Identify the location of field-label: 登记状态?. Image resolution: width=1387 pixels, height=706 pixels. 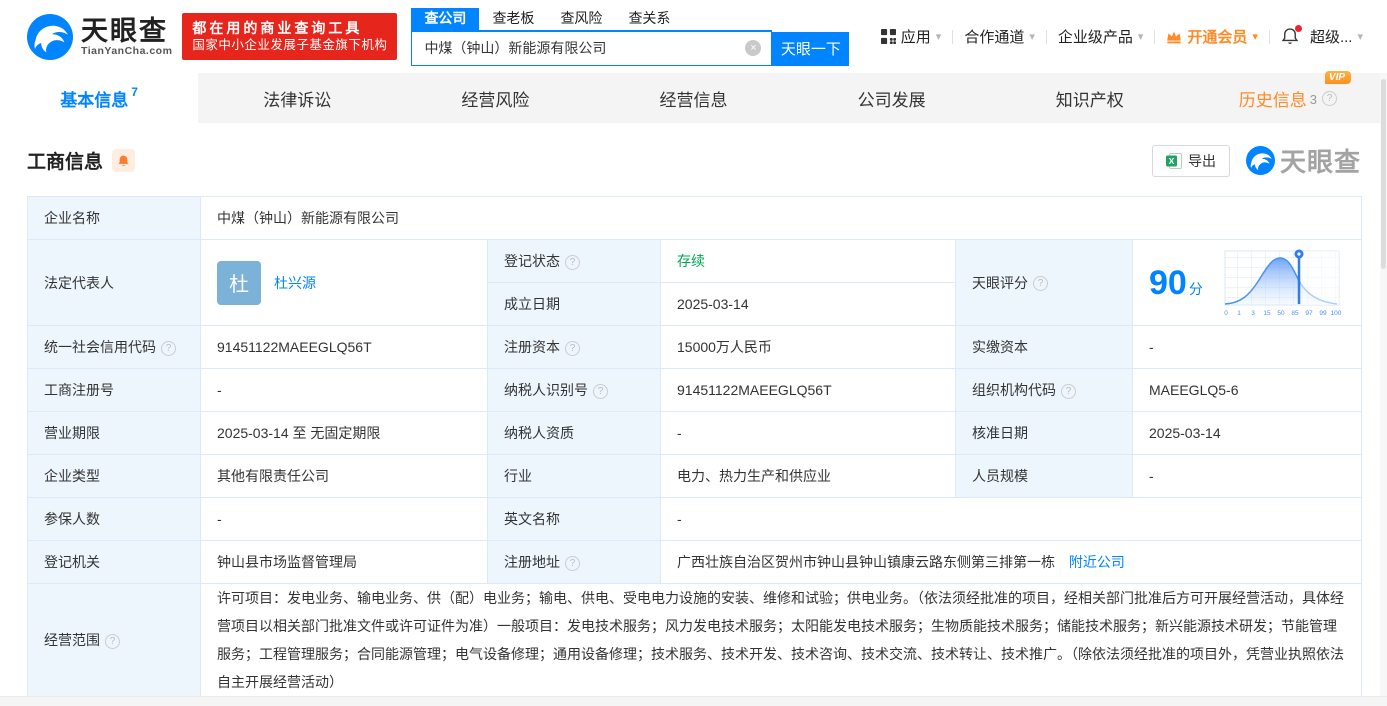
(574, 261).